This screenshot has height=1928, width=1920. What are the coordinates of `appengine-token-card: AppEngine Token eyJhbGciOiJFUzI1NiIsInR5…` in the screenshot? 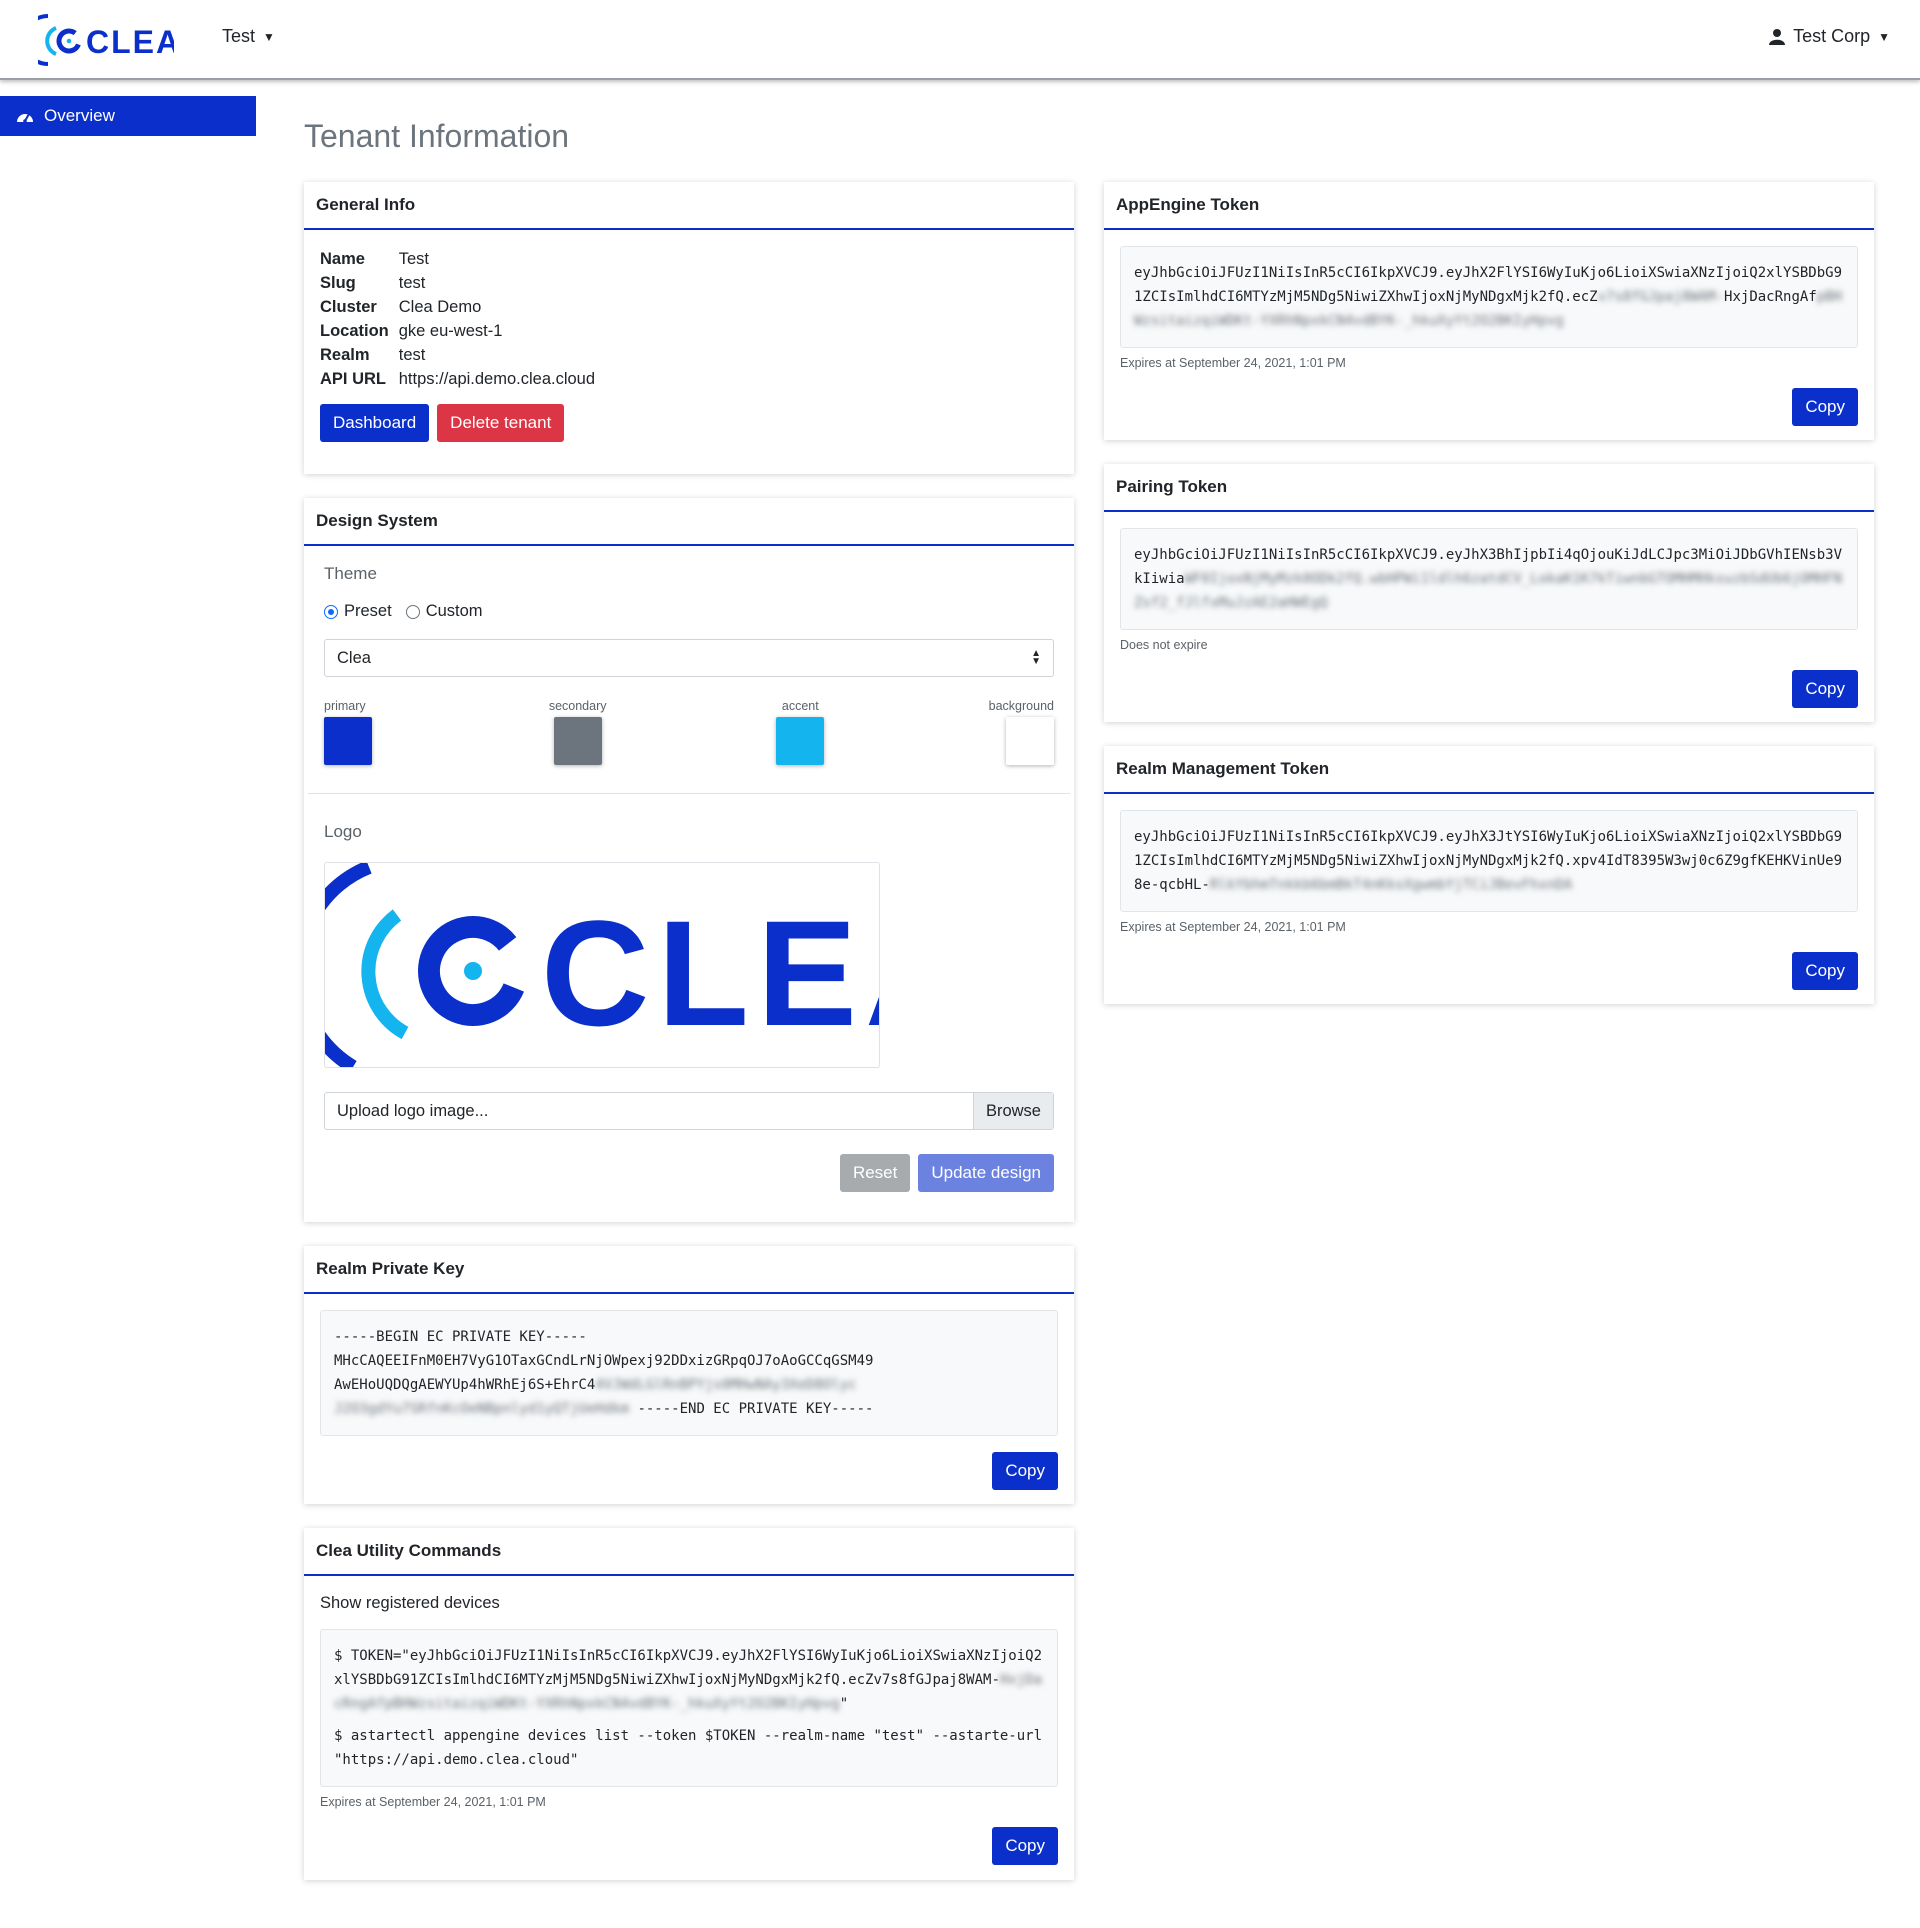 It's located at (1489, 311).